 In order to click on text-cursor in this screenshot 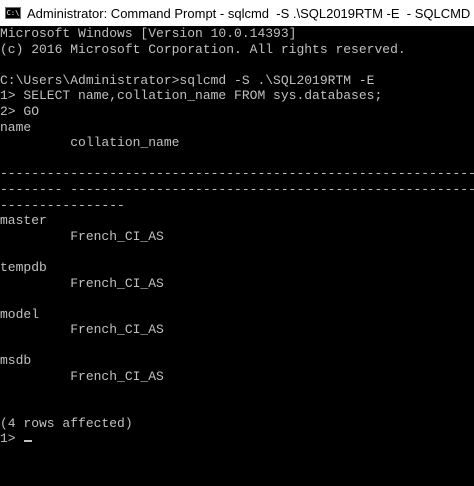, I will do `click(28, 441)`.